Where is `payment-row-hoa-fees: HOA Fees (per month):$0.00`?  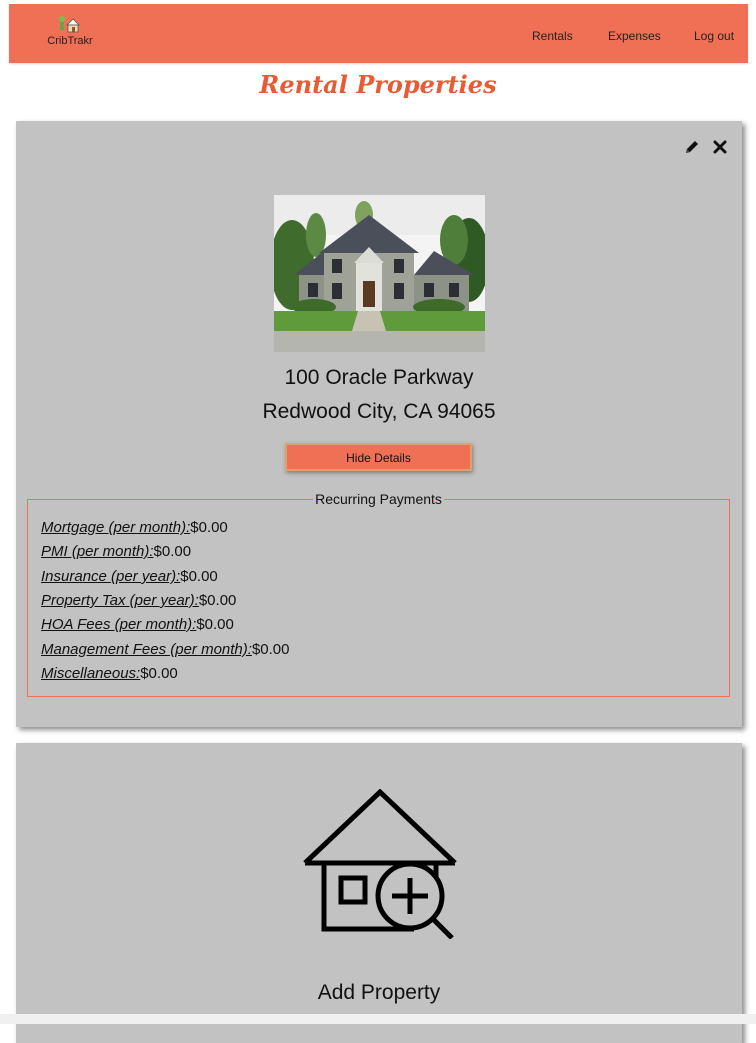 payment-row-hoa-fees: HOA Fees (per month):$0.00 is located at coordinates (137, 624).